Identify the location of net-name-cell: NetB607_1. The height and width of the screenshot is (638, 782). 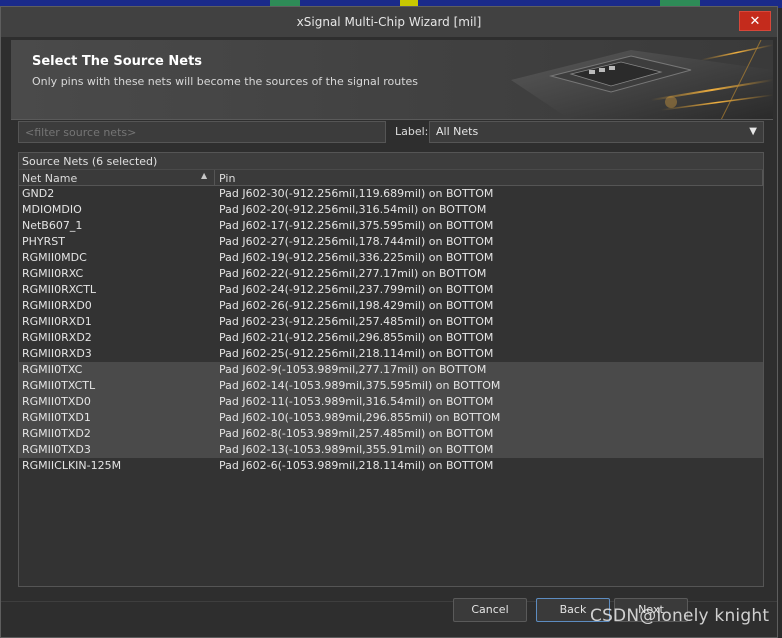
(52, 225).